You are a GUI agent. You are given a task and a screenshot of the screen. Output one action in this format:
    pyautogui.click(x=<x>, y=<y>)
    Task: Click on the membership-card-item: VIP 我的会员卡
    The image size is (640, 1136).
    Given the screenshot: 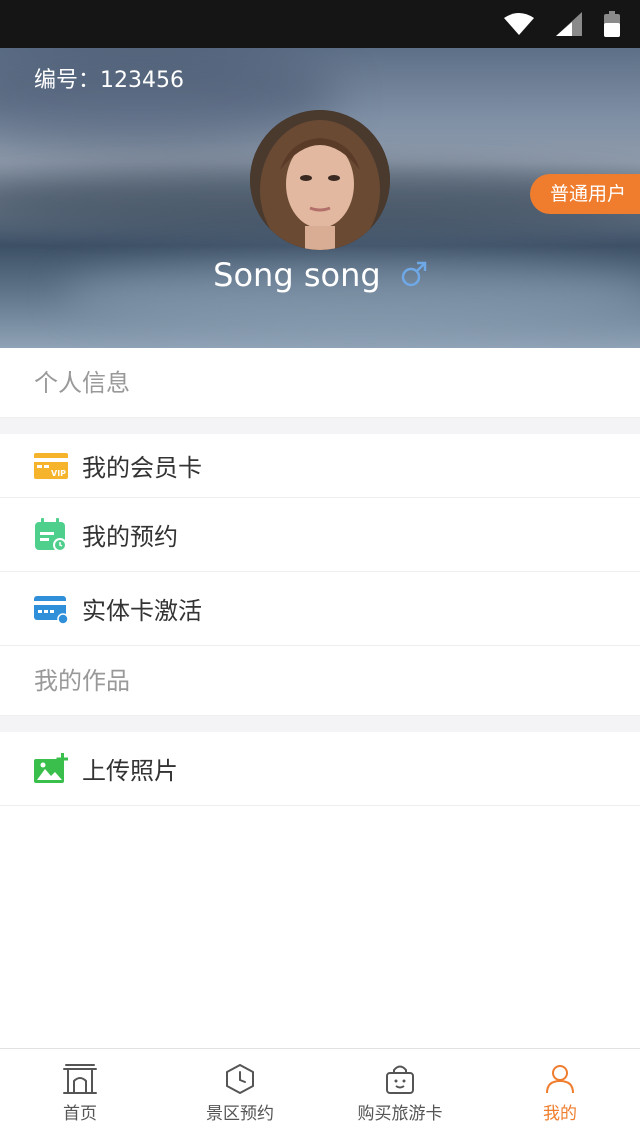 What is the action you would take?
    pyautogui.click(x=320, y=466)
    